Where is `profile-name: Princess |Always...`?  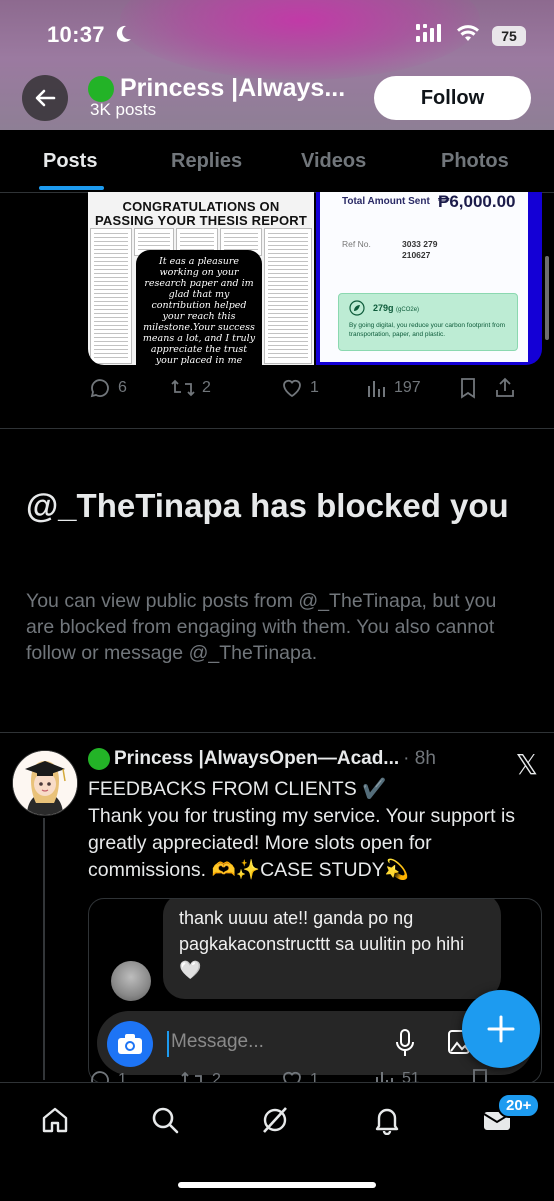 profile-name: Princess |Always... is located at coordinates (233, 88).